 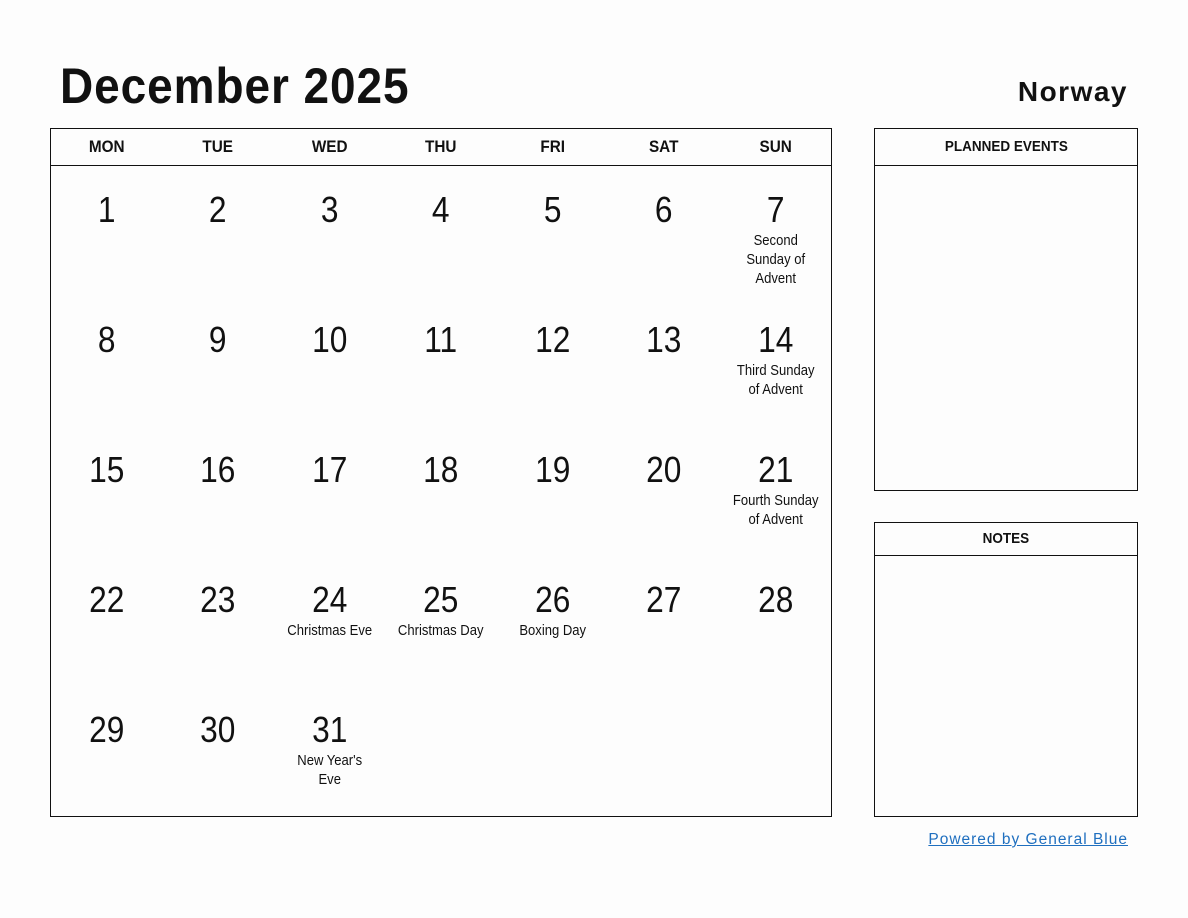 What do you see at coordinates (663, 491) in the screenshot?
I see `day-cell: 20` at bounding box center [663, 491].